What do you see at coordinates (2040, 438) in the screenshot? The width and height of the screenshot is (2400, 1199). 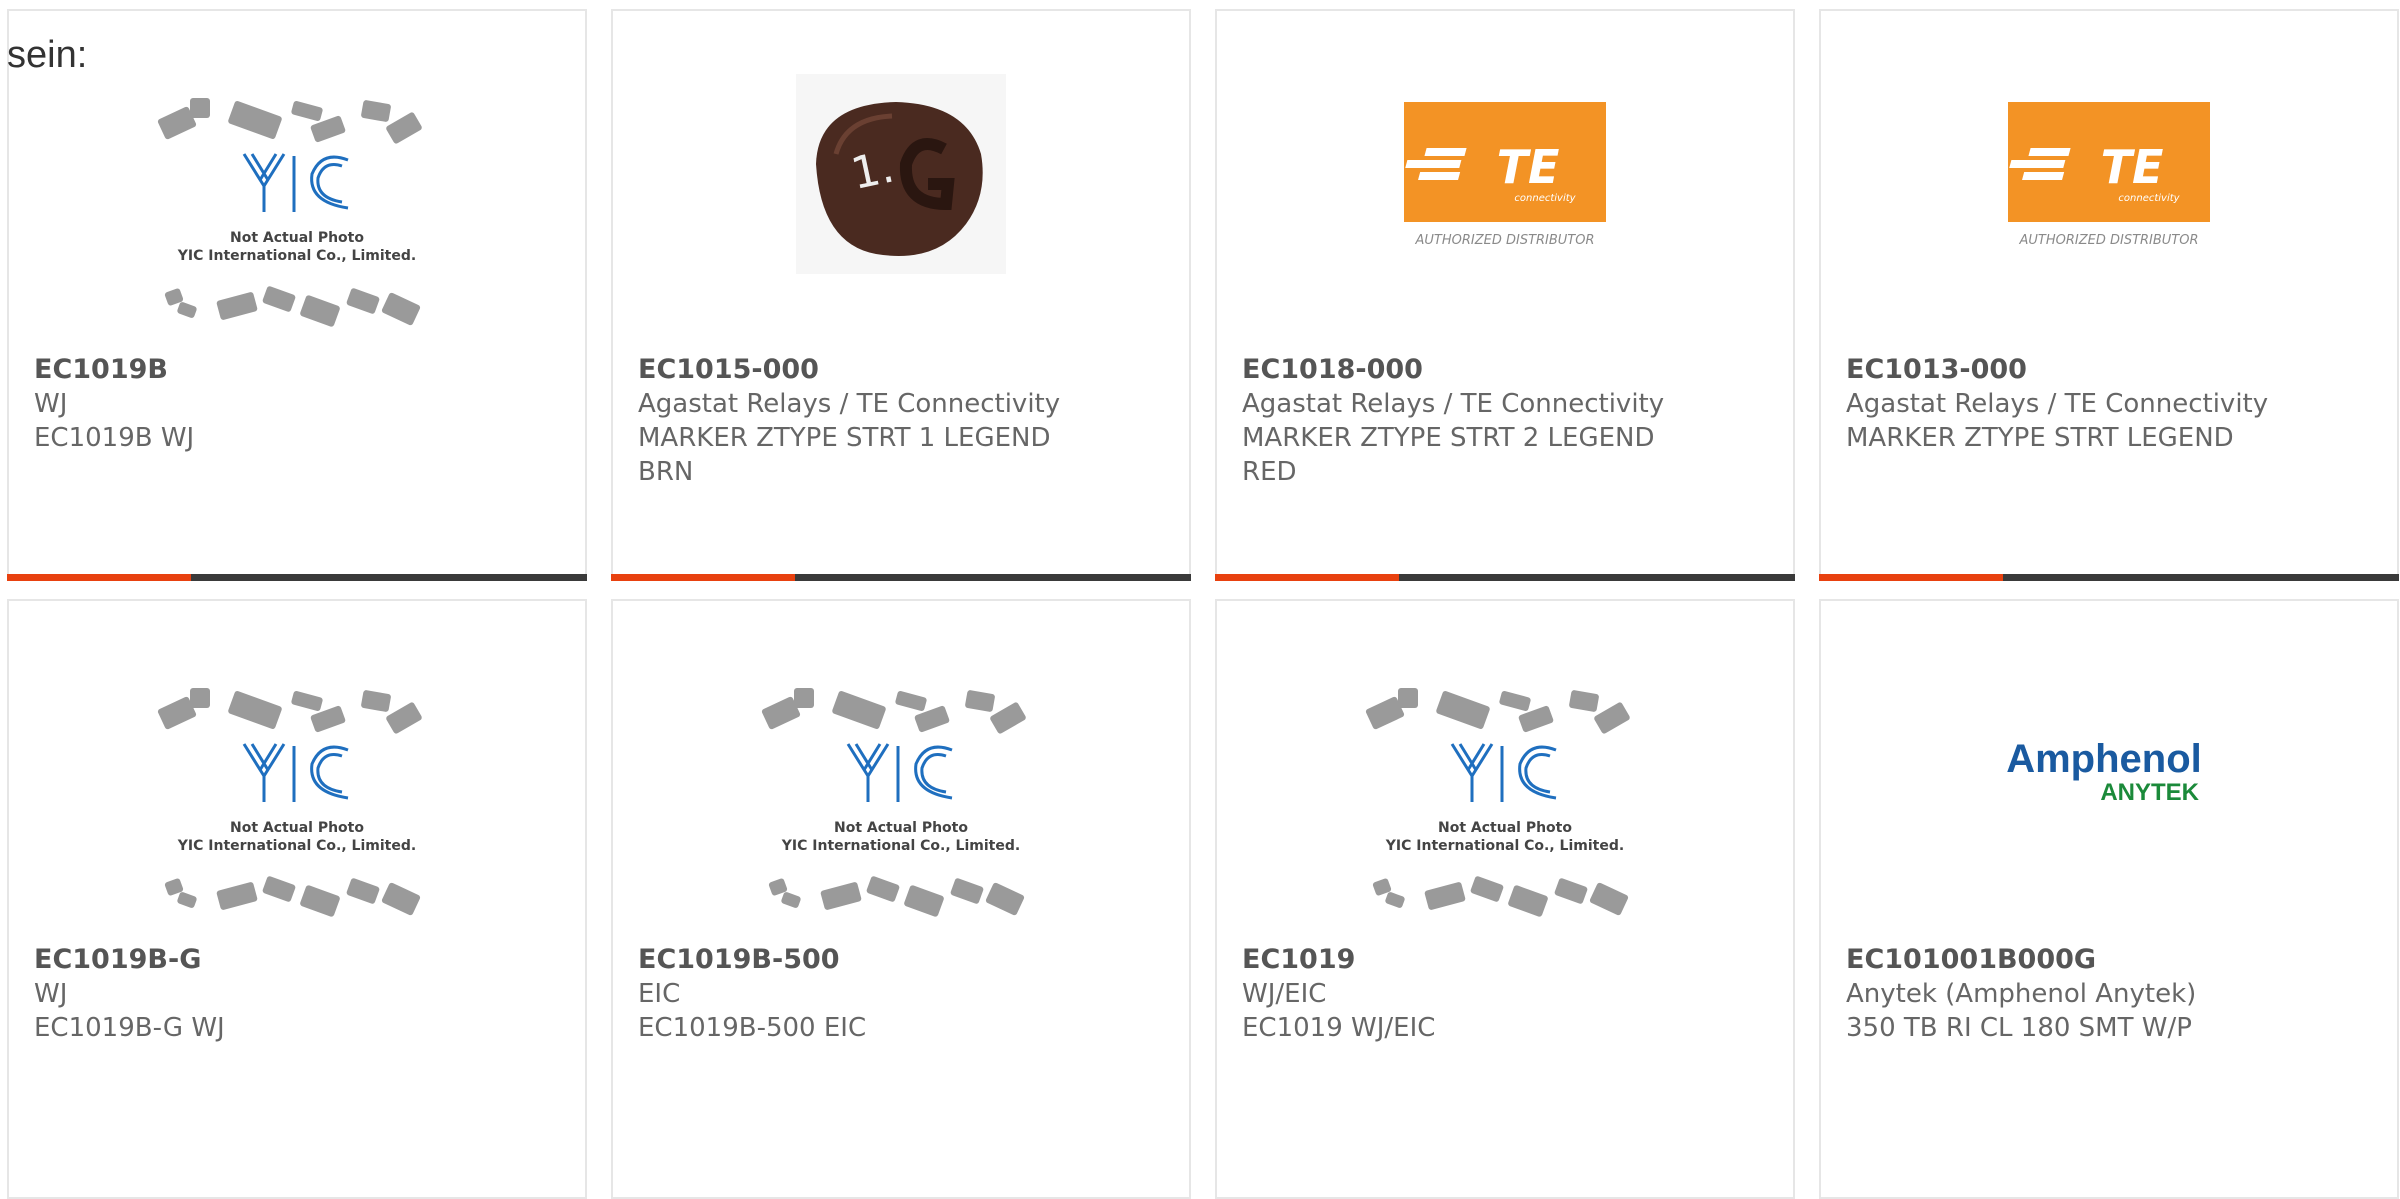 I see `description: MARKER ZTYPE STRT LEGEND` at bounding box center [2040, 438].